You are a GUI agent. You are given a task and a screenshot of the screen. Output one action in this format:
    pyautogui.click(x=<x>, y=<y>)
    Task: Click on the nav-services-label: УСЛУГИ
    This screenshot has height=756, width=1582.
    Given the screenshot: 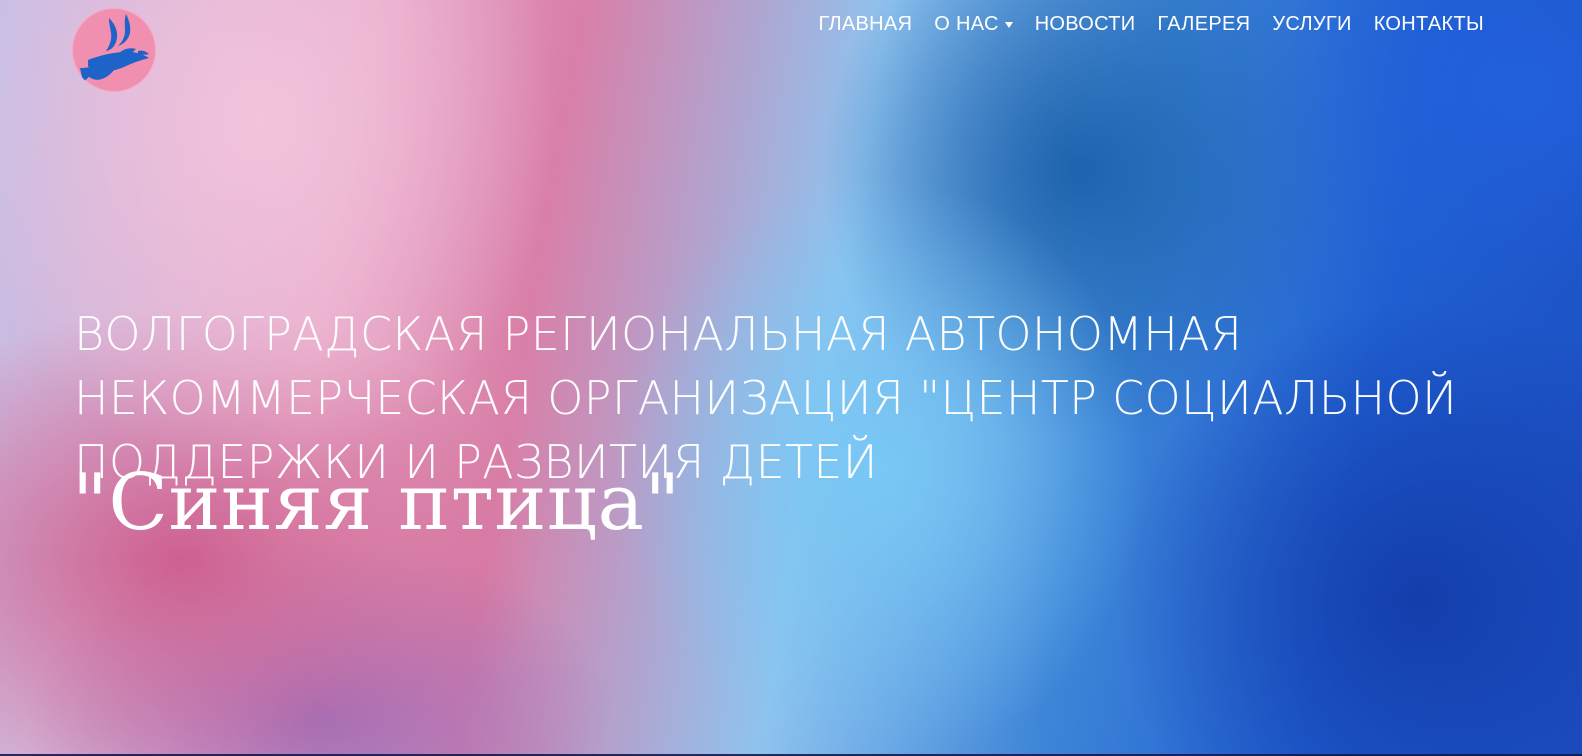 What is the action you would take?
    pyautogui.click(x=1312, y=24)
    